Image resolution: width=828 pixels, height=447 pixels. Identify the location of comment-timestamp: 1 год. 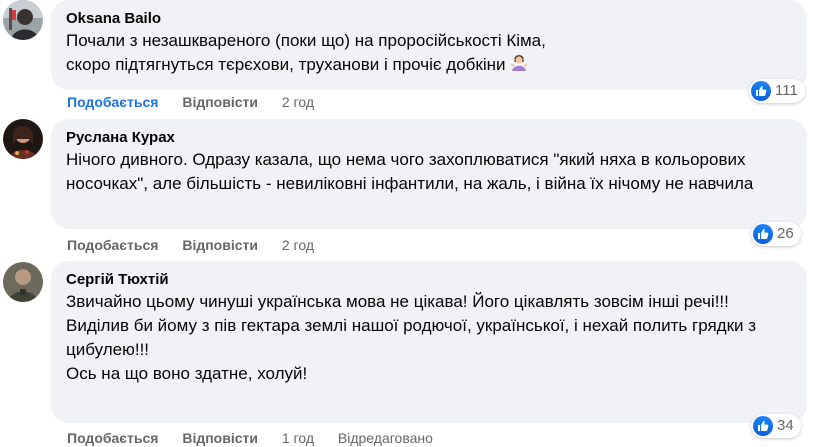
(298, 438).